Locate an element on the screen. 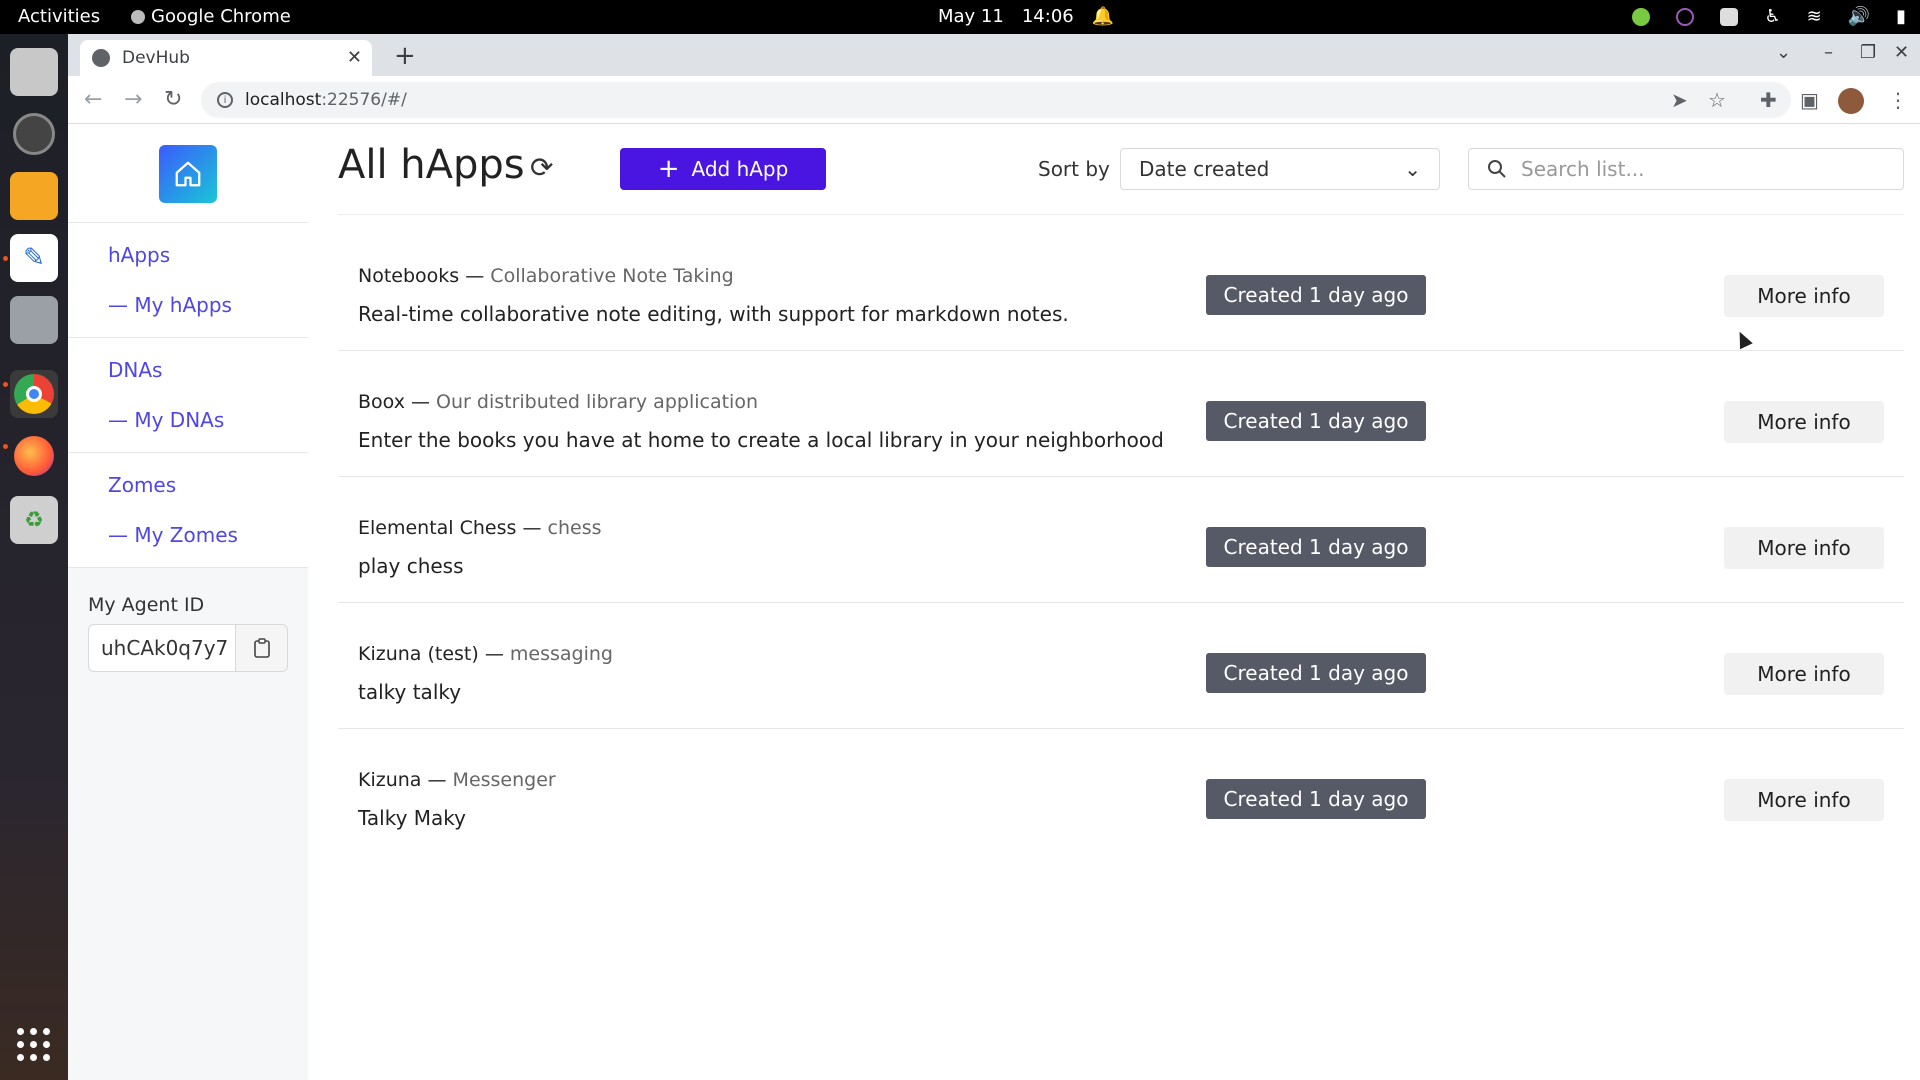 This screenshot has width=1920, height=1080. minimize-button: – is located at coordinates (1828, 52).